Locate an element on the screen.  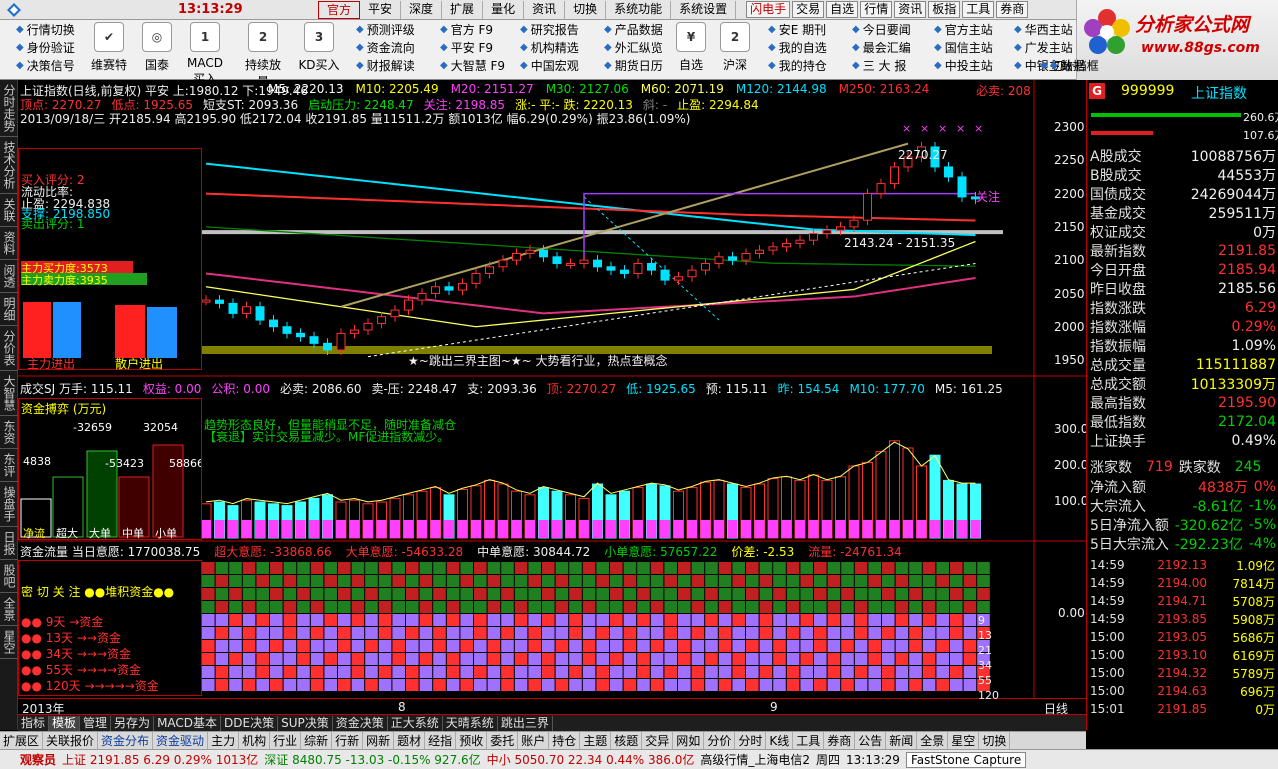
toolbar-big-button: 2 沪深 is located at coordinates (735, 47).